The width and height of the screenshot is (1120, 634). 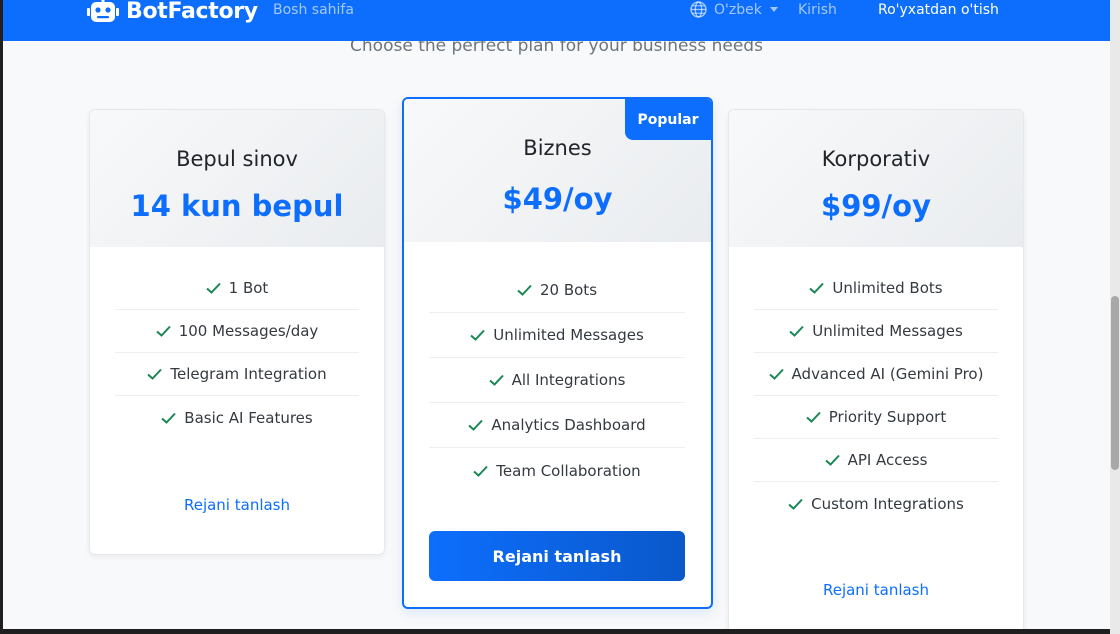 I want to click on plan-price: 14 kun bepul, so click(x=237, y=206).